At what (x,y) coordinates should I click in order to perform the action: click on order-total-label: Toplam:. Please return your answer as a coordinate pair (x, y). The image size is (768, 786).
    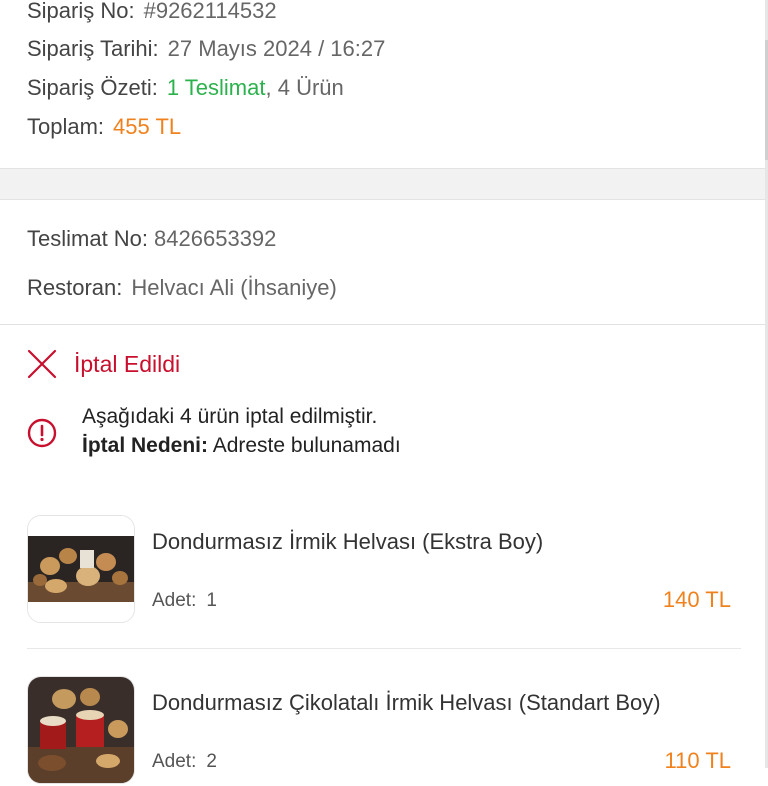
    Looking at the image, I should click on (66, 126).